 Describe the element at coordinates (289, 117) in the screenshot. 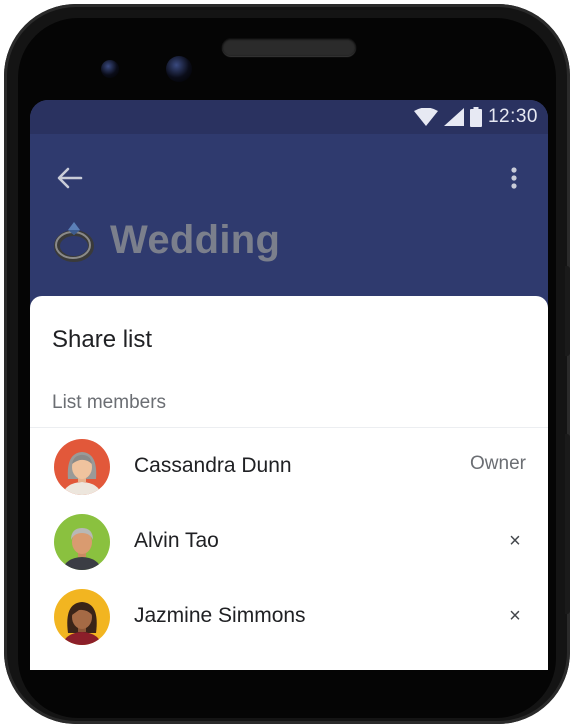

I see `status-bar: 12:30` at that location.